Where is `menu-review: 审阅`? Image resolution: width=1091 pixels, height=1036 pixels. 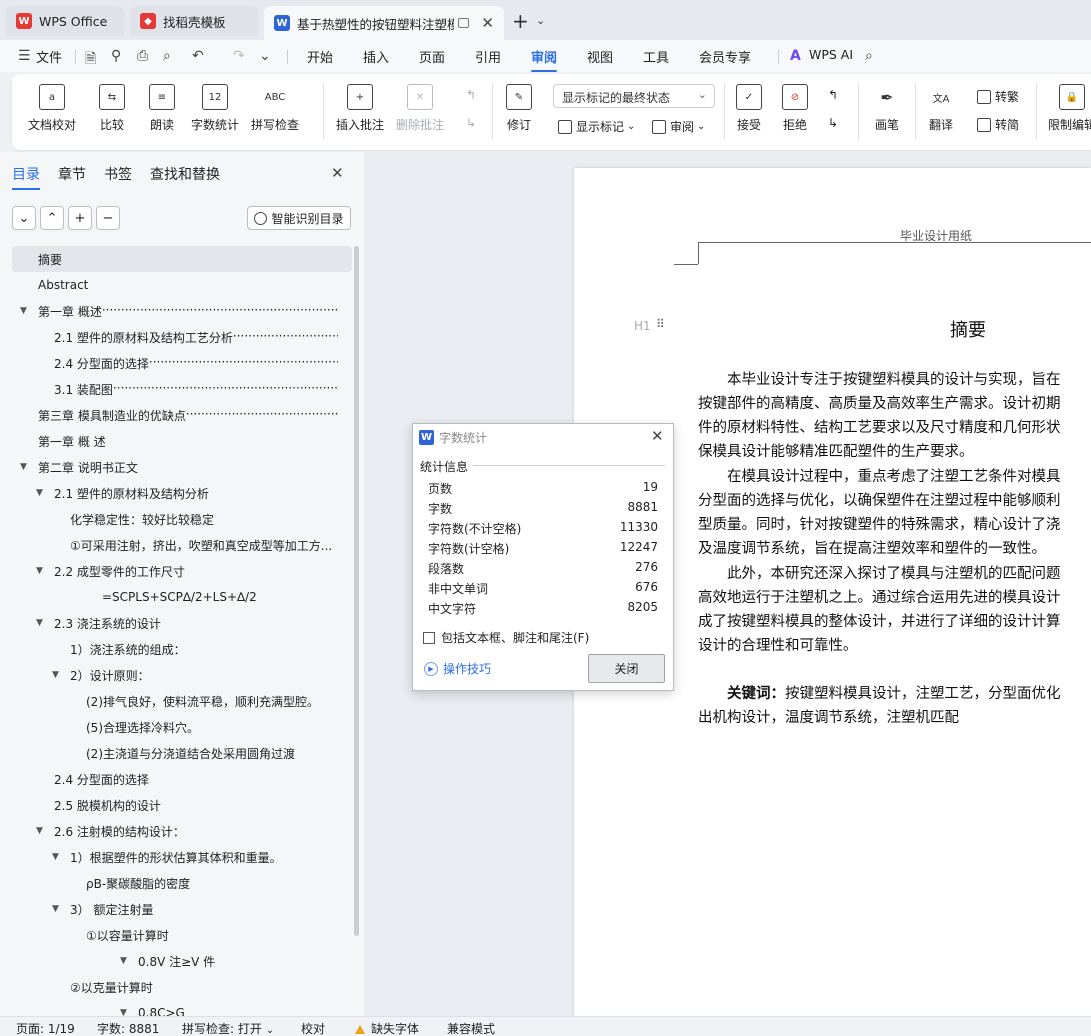
menu-review: 审阅 is located at coordinates (544, 59).